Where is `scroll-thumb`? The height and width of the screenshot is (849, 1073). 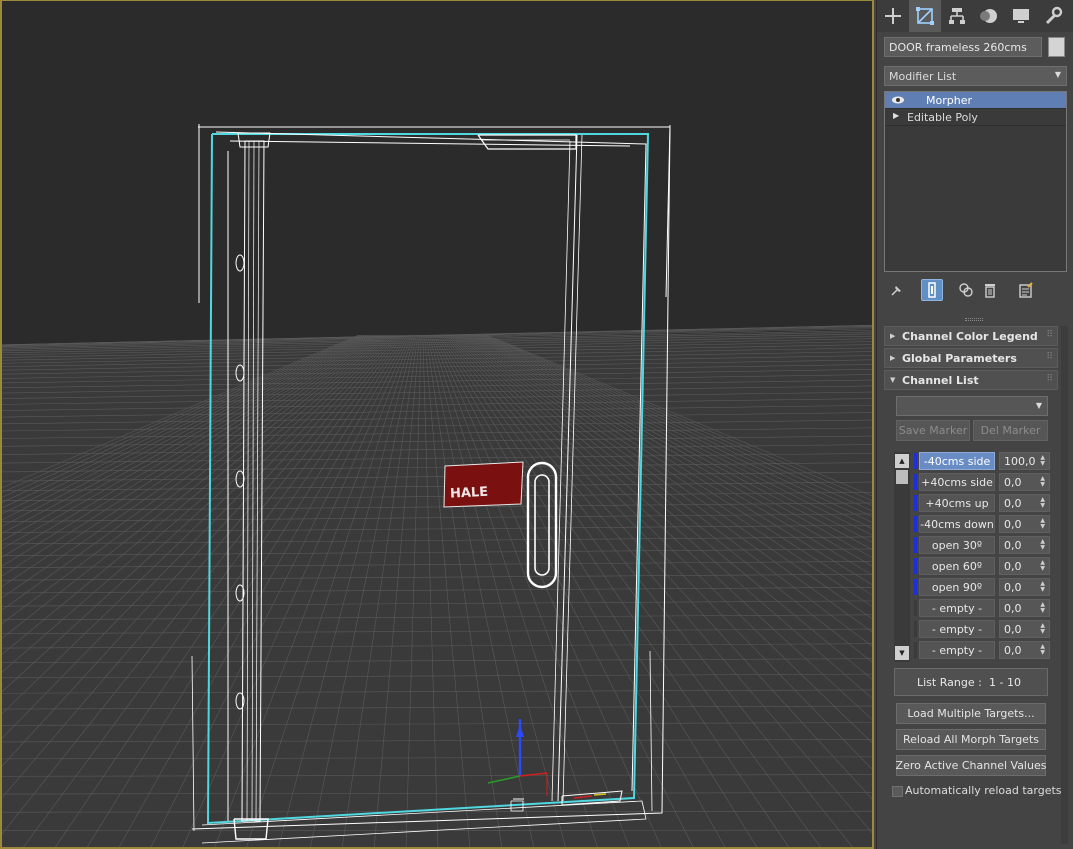 scroll-thumb is located at coordinates (902, 477).